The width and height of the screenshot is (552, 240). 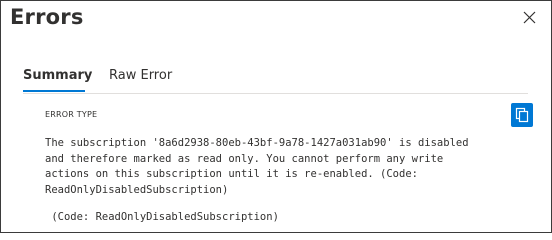 I want to click on copy-button, so click(x=522, y=115).